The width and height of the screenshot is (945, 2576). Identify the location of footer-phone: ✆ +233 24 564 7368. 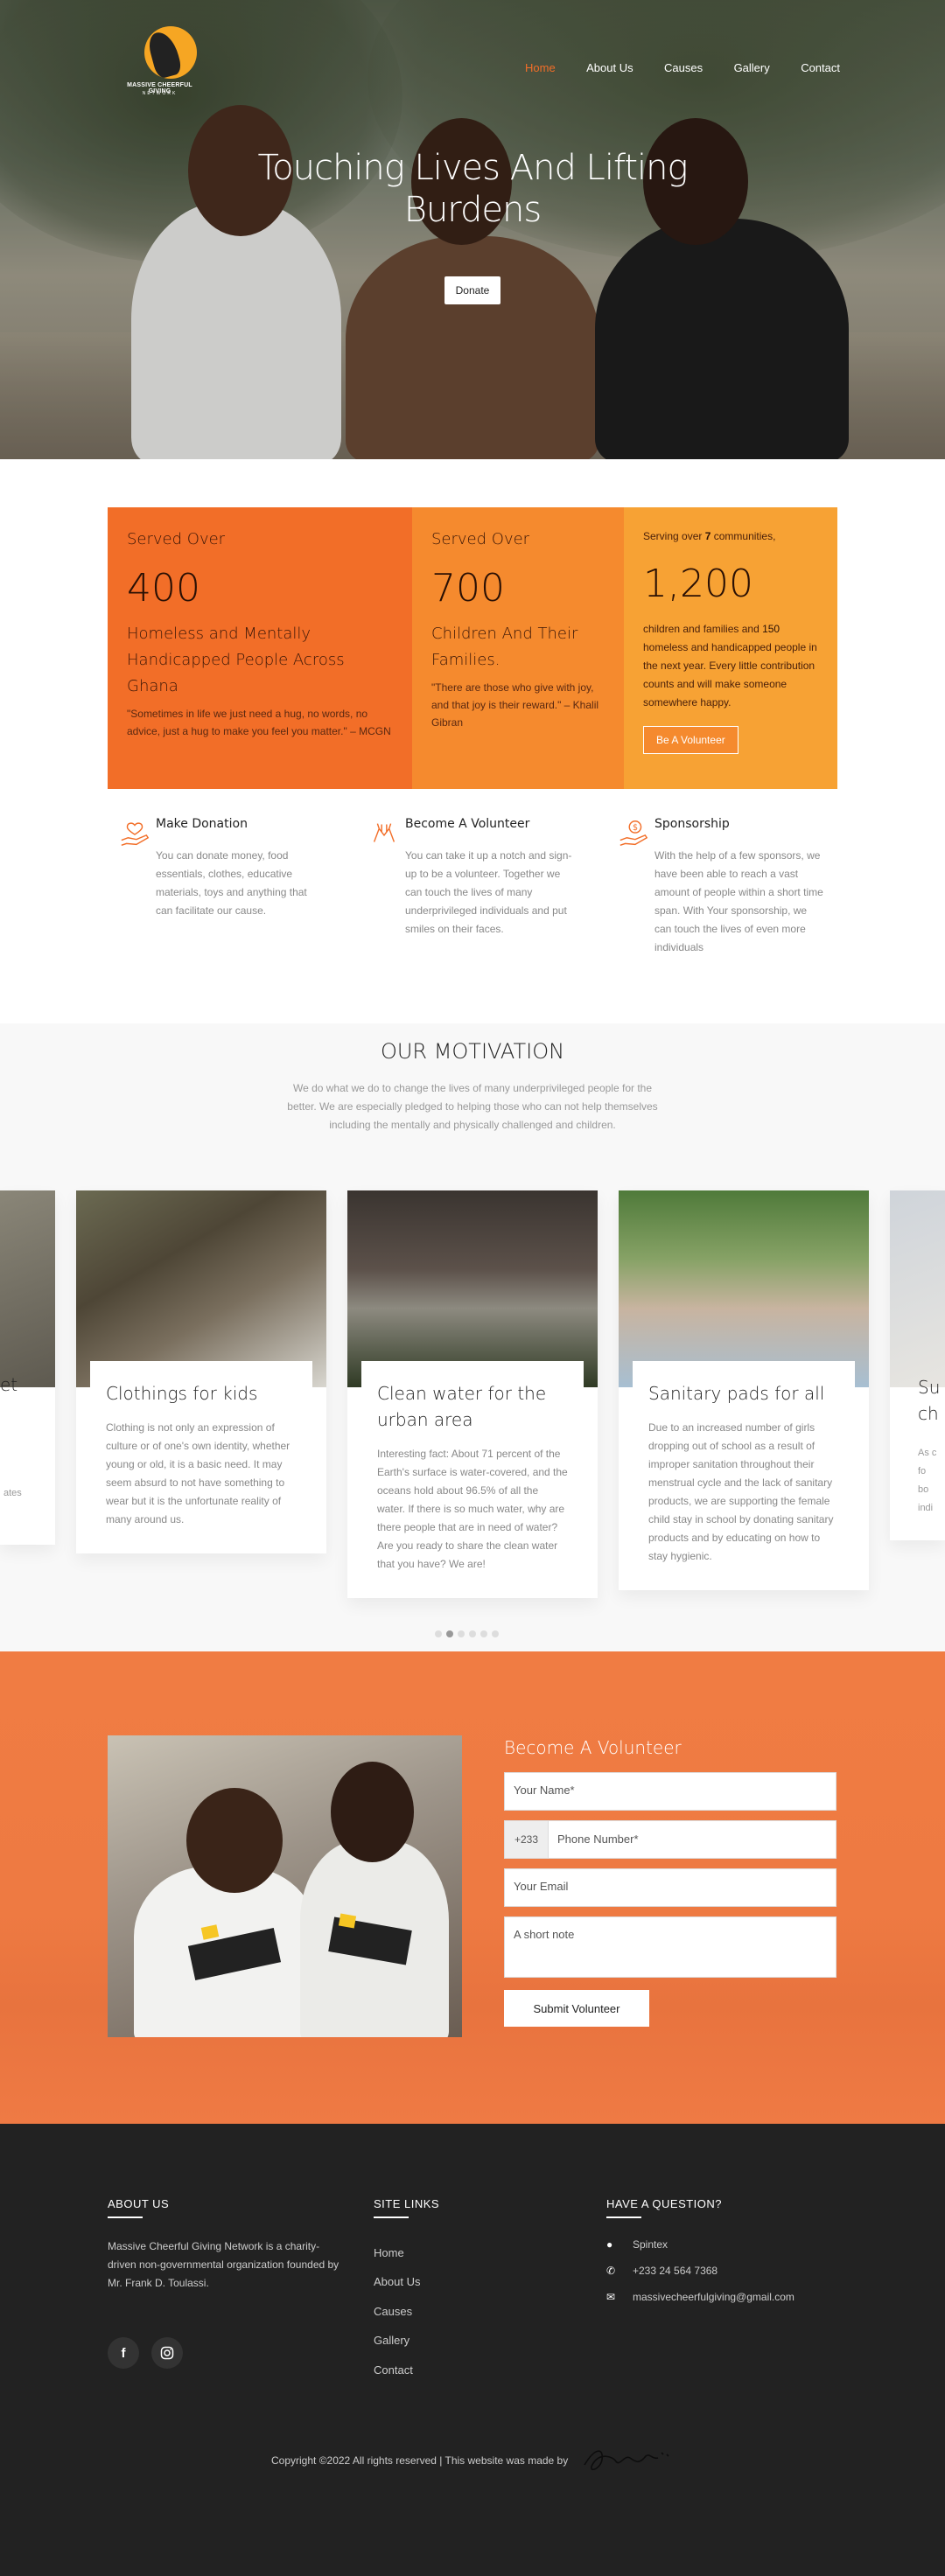
(662, 2271).